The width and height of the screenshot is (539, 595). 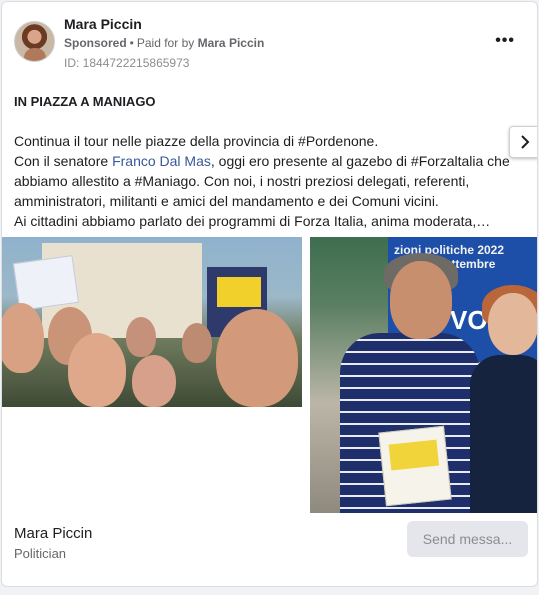 What do you see at coordinates (415, 466) in the screenshot?
I see `flyer` at bounding box center [415, 466].